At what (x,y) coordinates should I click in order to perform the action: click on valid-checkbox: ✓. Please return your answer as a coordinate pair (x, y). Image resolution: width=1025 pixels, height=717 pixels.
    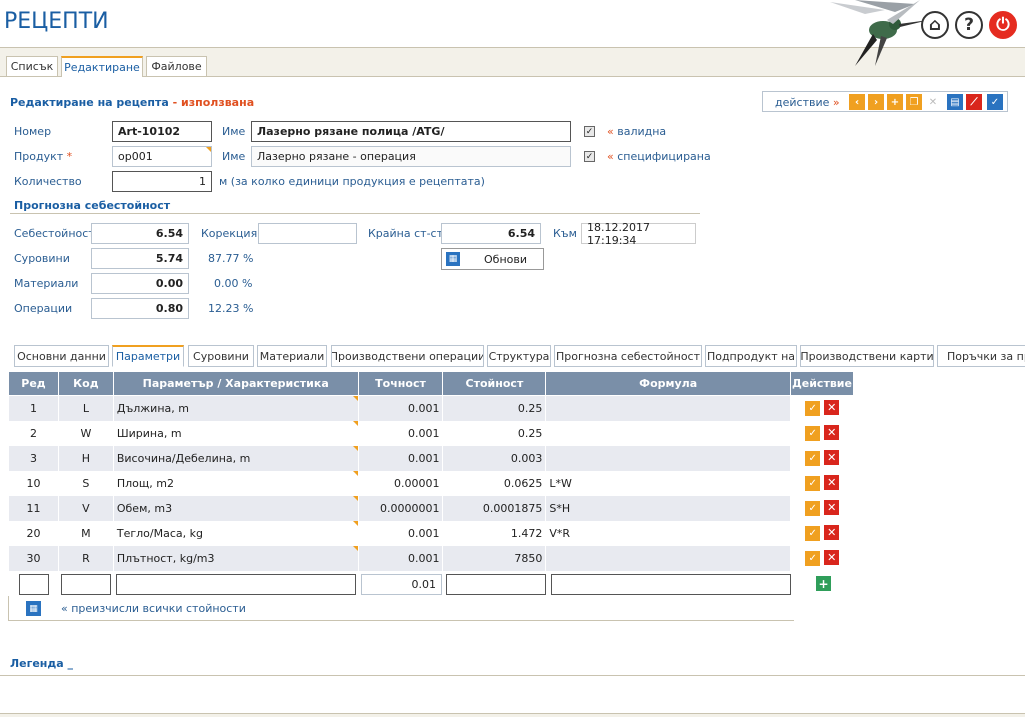
    Looking at the image, I should click on (589, 131).